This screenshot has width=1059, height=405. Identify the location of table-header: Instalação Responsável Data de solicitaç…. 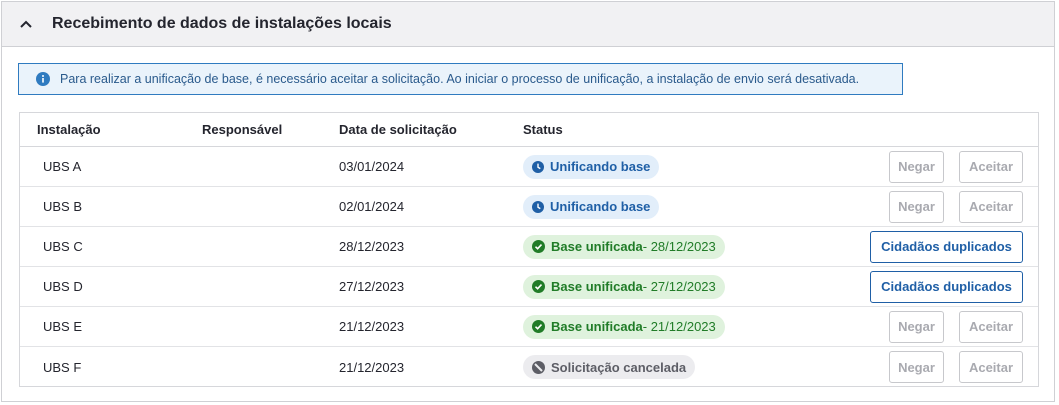
(529, 130).